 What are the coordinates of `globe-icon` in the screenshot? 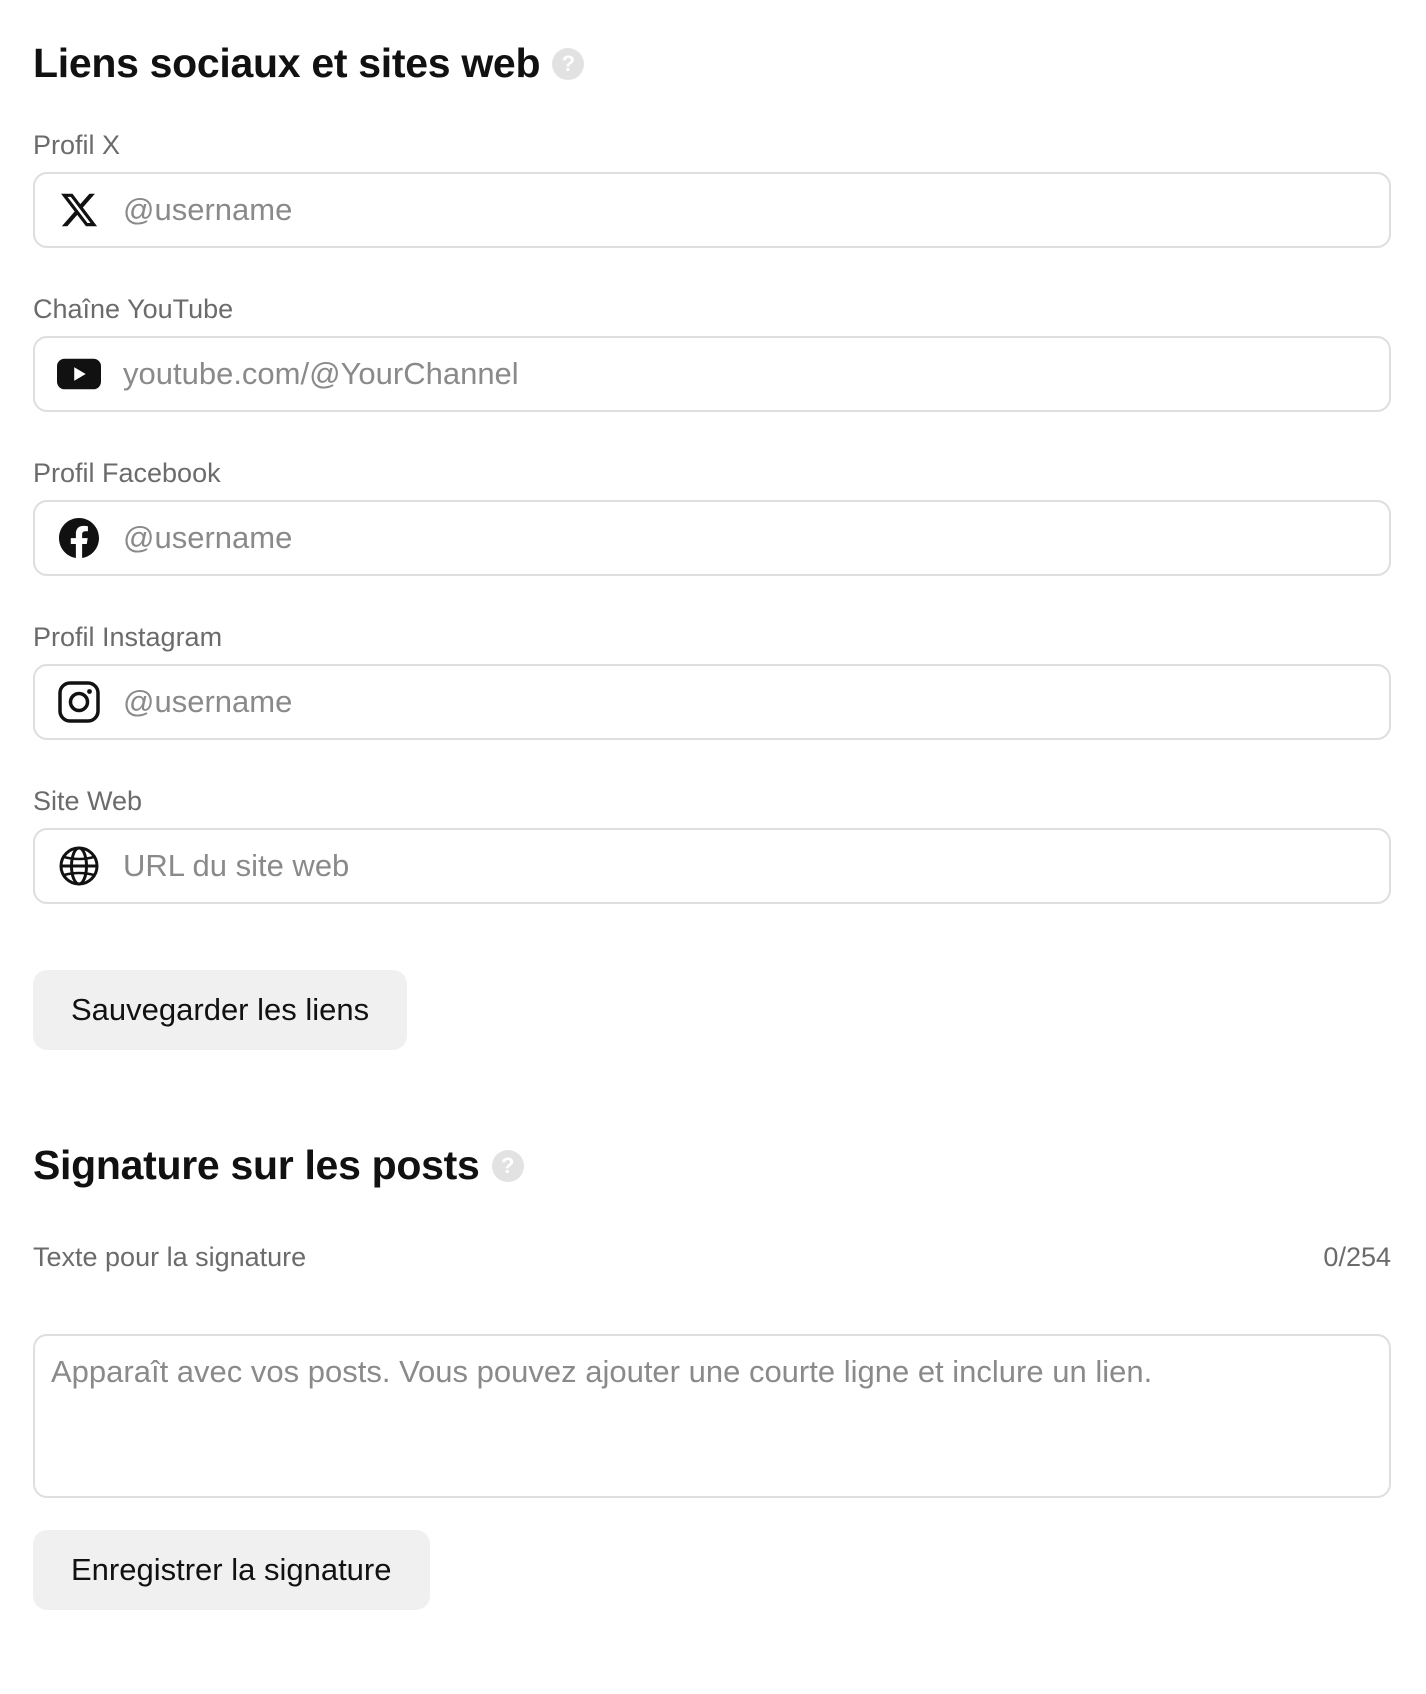 It's located at (79, 866).